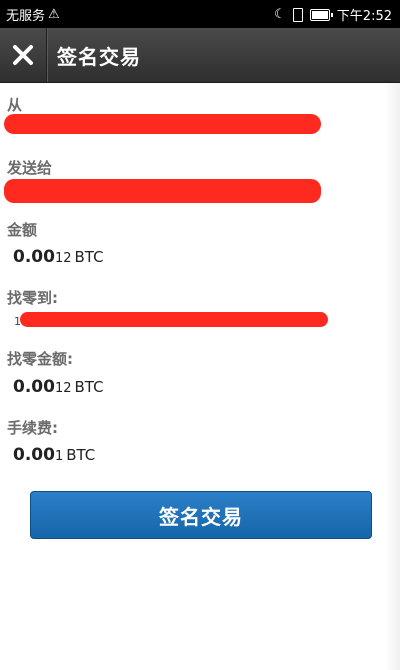 The image size is (400, 670). What do you see at coordinates (201, 515) in the screenshot?
I see `sign-transaction-button: 签名交易` at bounding box center [201, 515].